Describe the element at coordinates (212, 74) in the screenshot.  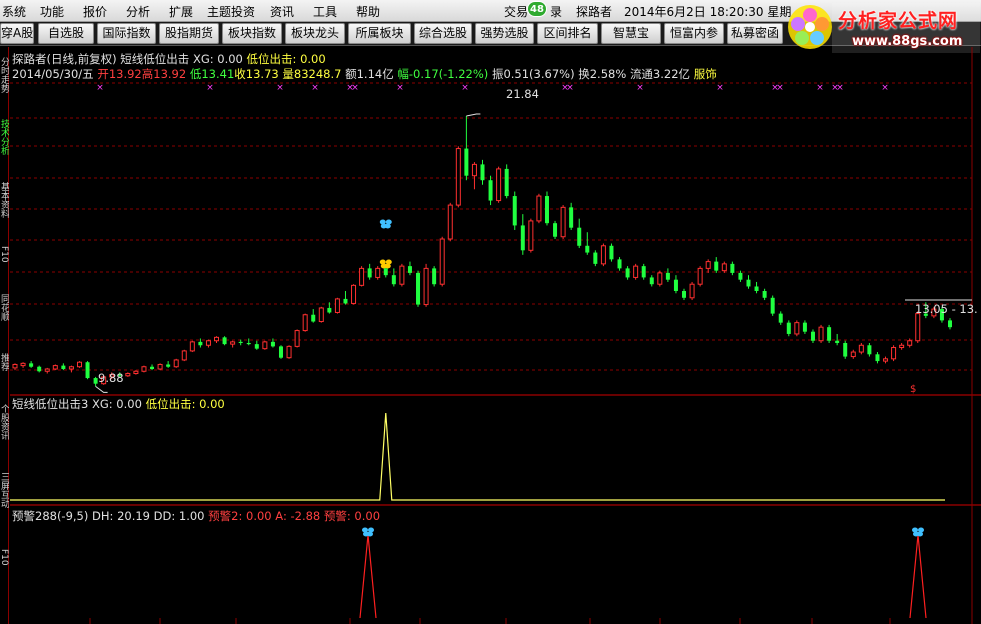
I see `quote-low: 低13.41` at that location.